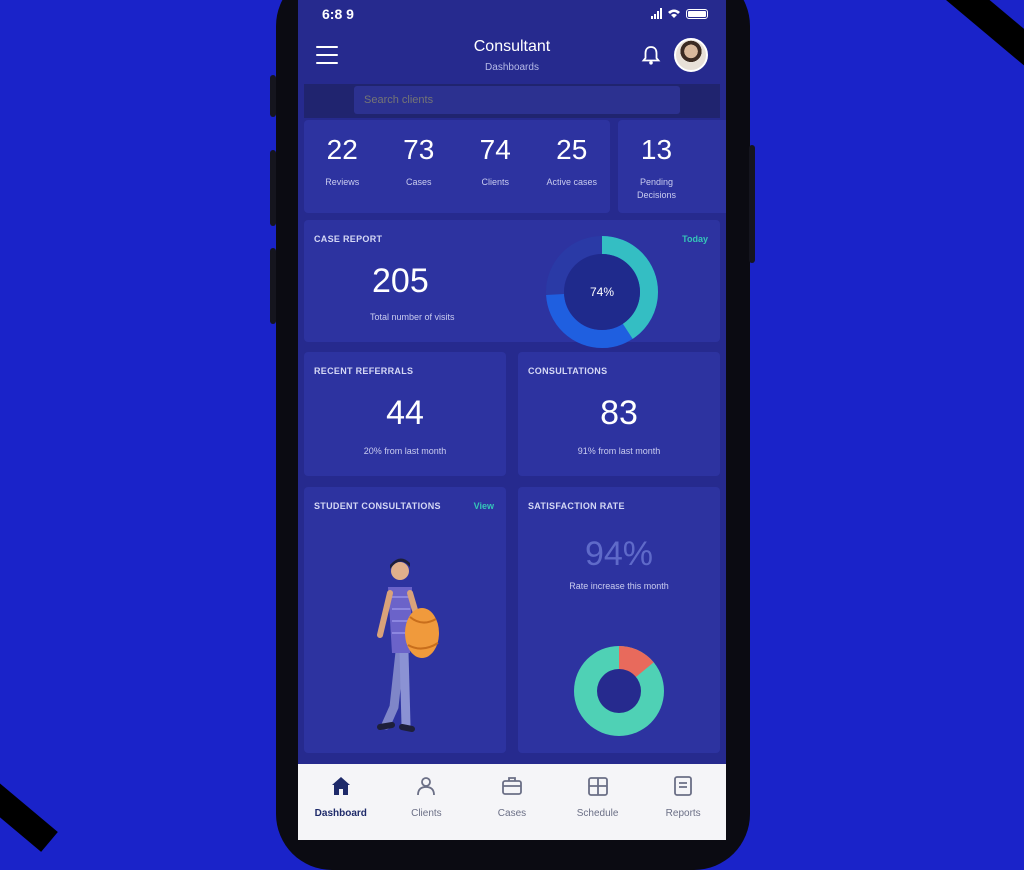  Describe the element at coordinates (674, 13) in the screenshot. I see `wifi-icon` at that location.